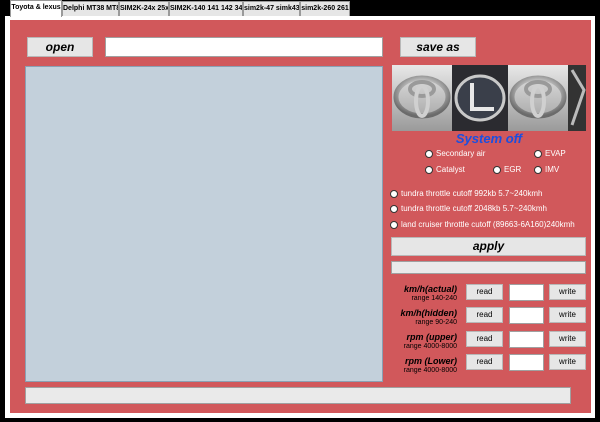 The height and width of the screenshot is (422, 600). What do you see at coordinates (430, 365) in the screenshot?
I see `param-rpm-lower-label: rpm (Lower) range 4000-8000` at bounding box center [430, 365].